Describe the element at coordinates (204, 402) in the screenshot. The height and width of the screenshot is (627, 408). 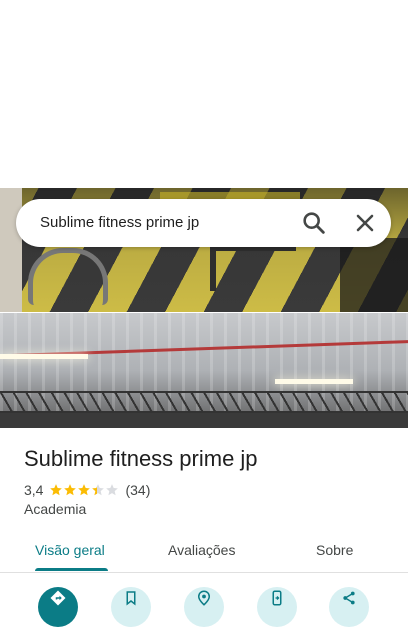
I see `ceiling-truss` at that location.